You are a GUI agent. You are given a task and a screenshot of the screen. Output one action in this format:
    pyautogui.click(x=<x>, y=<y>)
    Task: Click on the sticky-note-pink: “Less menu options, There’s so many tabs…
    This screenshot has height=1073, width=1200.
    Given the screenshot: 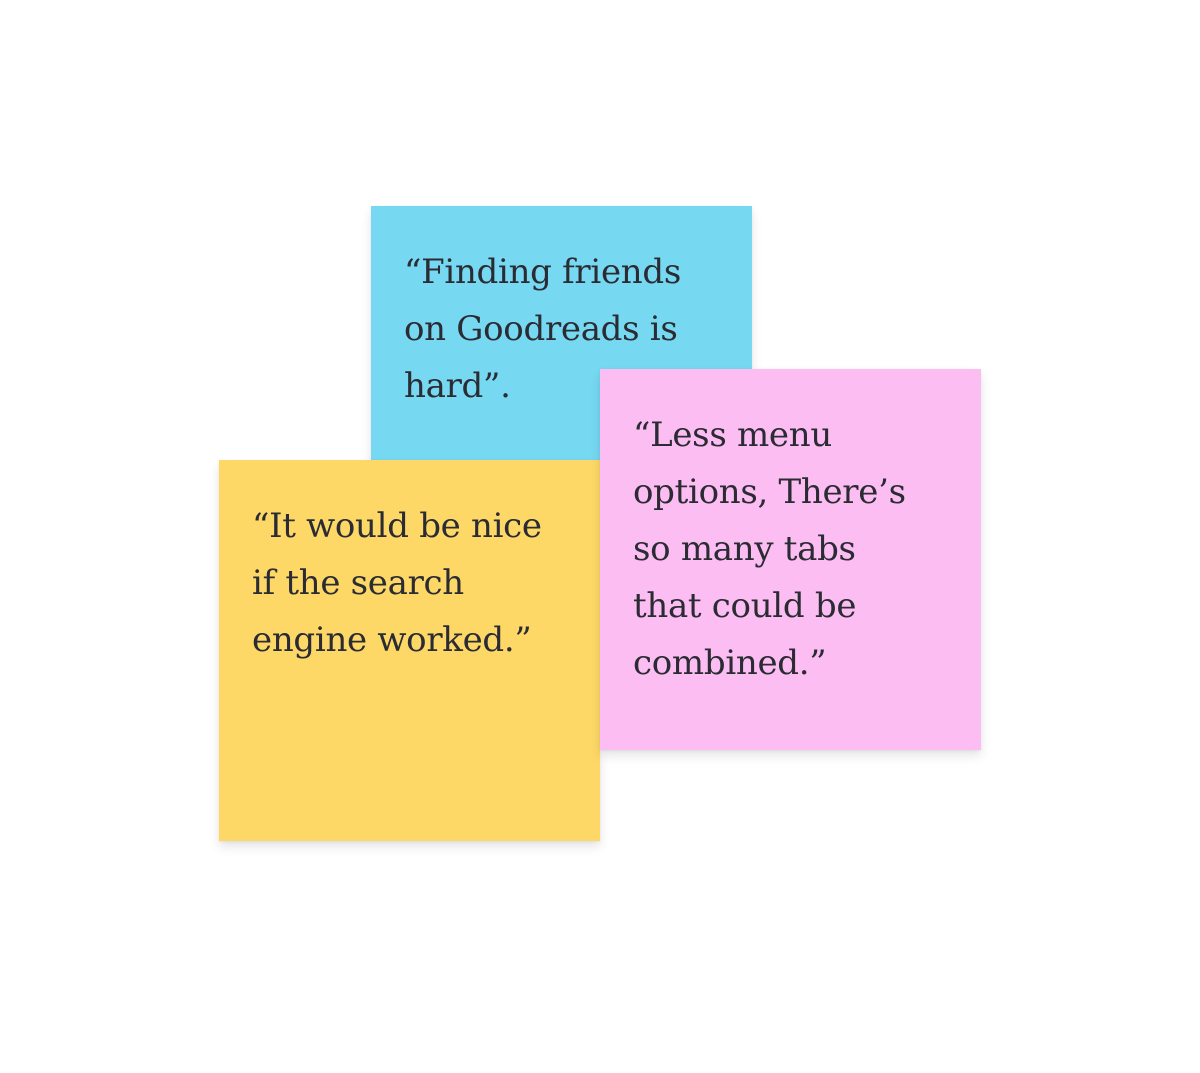 What is the action you would take?
    pyautogui.click(x=790, y=559)
    